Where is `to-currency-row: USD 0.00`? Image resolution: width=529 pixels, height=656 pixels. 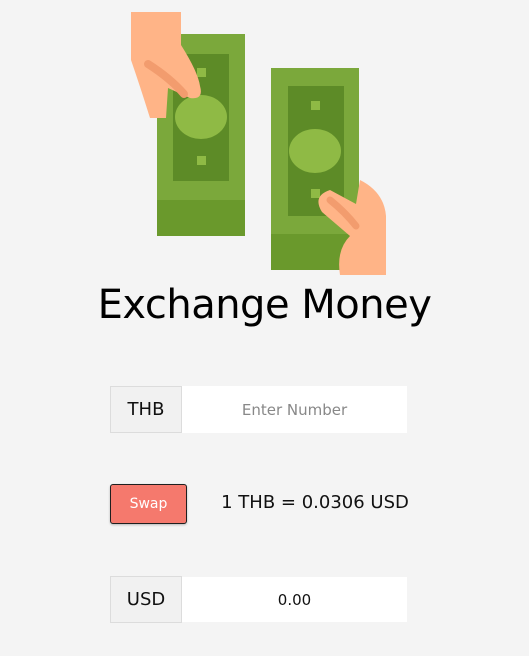 to-currency-row: USD 0.00 is located at coordinates (258, 599).